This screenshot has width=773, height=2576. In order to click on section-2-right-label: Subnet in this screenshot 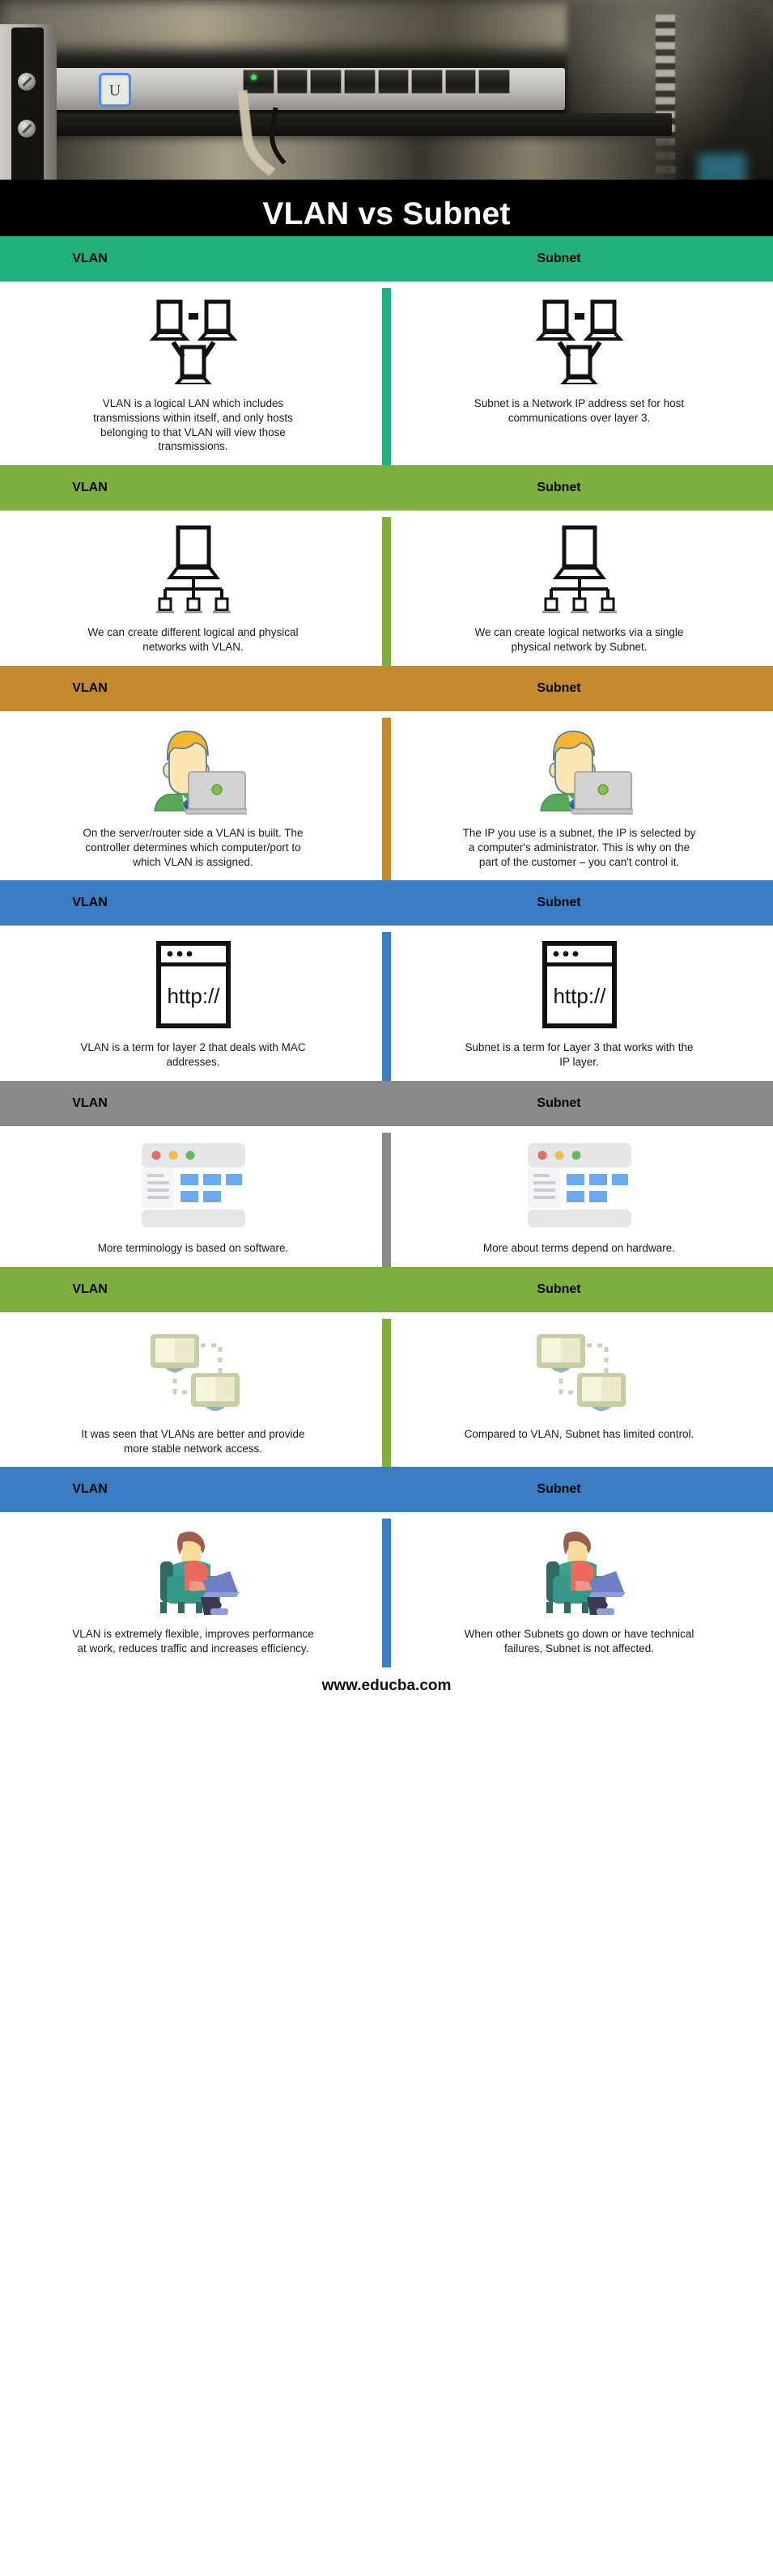, I will do `click(559, 488)`.